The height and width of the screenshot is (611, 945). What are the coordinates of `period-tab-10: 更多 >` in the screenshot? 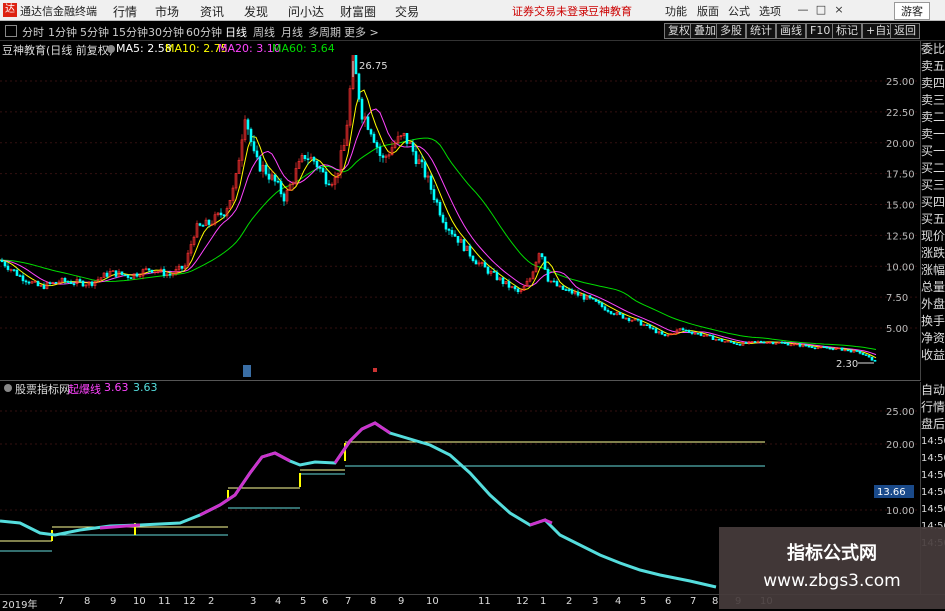 It's located at (361, 32).